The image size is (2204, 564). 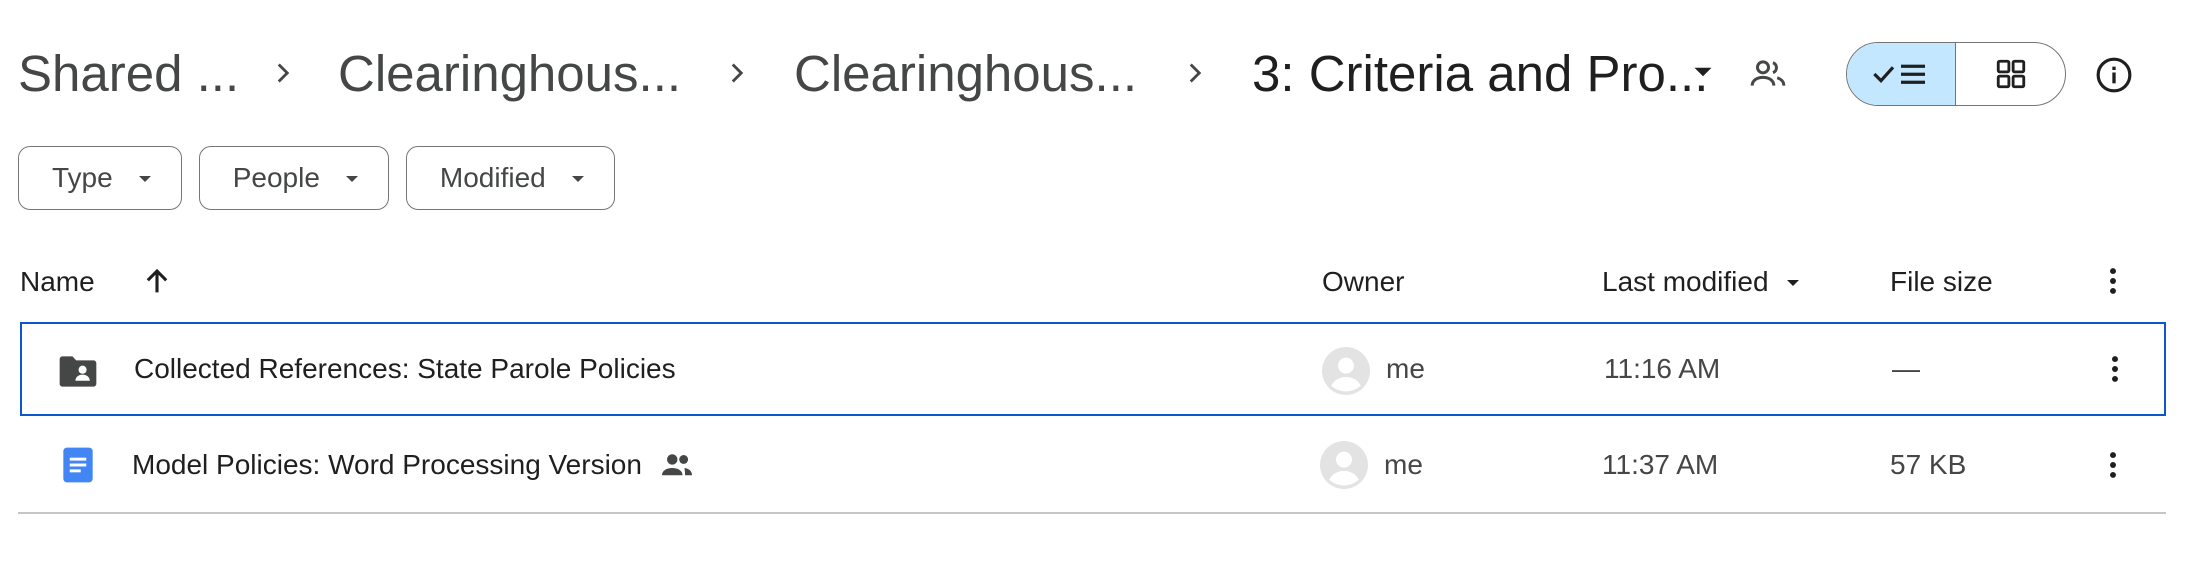 I want to click on shared-folder-icon, so click(x=78, y=371).